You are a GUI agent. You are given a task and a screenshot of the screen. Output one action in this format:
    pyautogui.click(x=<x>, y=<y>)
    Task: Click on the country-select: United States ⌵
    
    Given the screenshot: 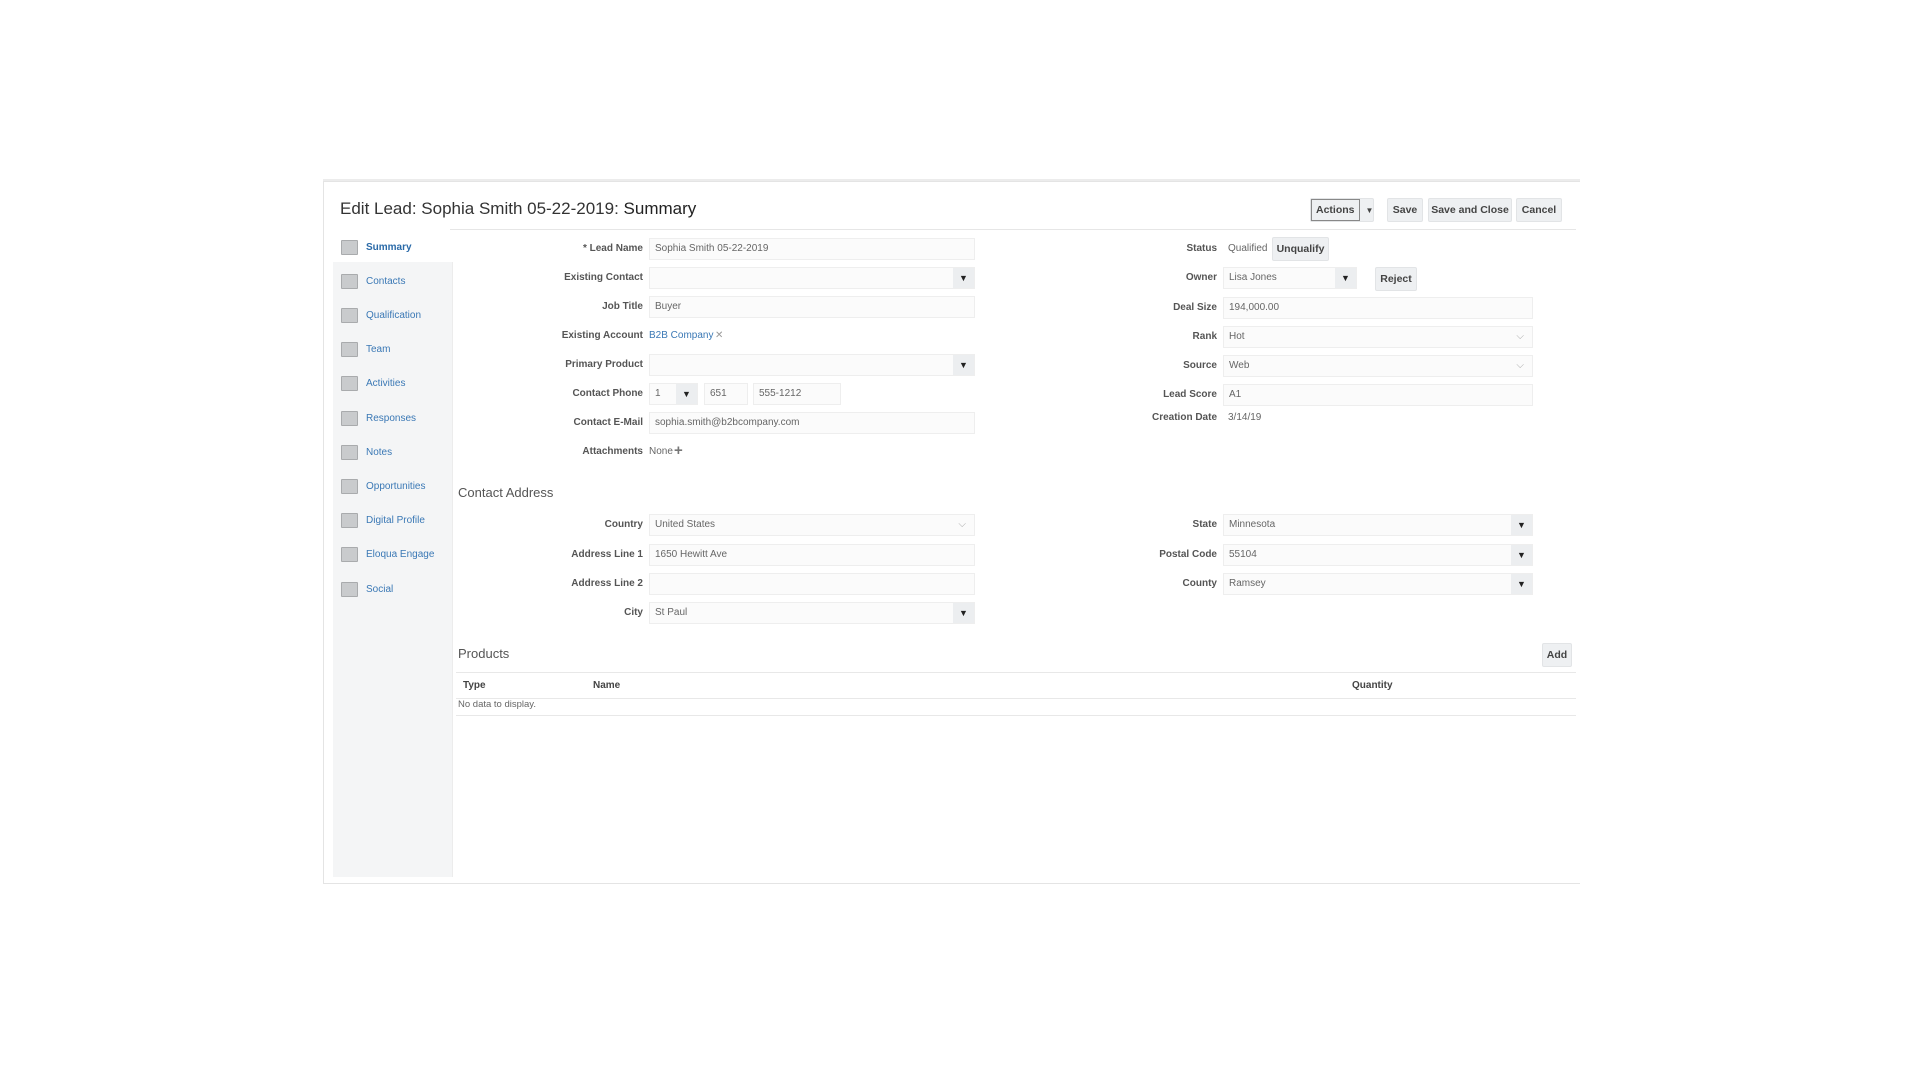 What is the action you would take?
    pyautogui.click(x=812, y=525)
    